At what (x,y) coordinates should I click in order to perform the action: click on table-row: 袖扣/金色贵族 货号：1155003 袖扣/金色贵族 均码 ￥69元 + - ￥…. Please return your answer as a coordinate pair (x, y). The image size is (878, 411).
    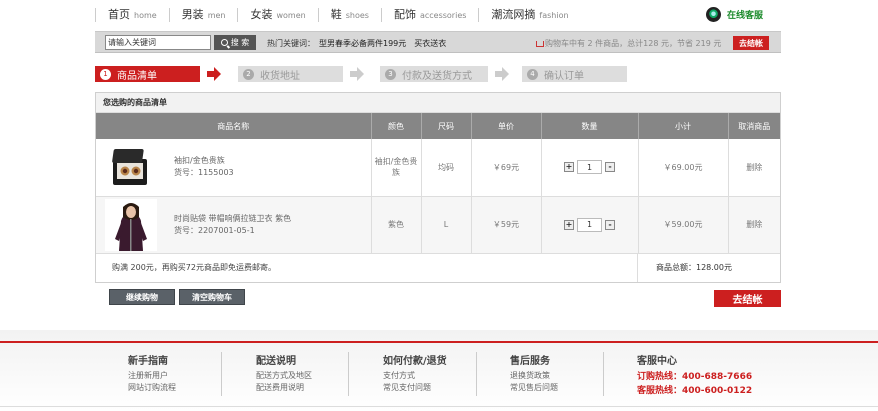
    Looking at the image, I should click on (438, 168).